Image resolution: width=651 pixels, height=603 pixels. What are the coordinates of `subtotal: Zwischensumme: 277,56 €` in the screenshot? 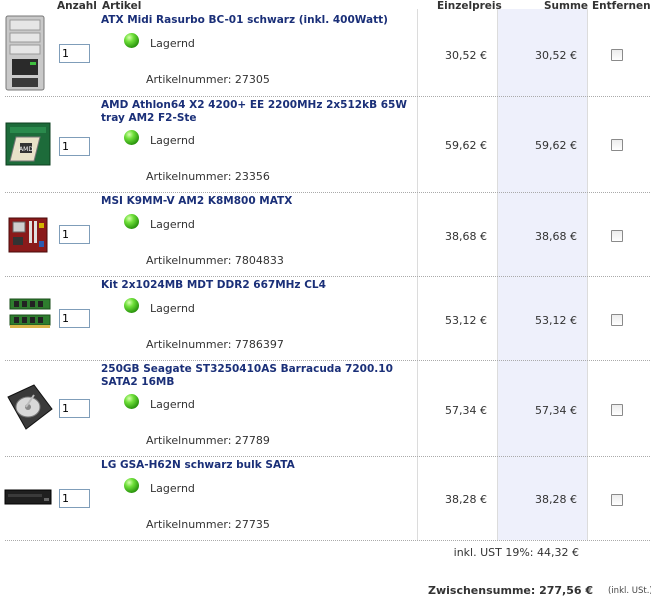 It's located at (511, 590).